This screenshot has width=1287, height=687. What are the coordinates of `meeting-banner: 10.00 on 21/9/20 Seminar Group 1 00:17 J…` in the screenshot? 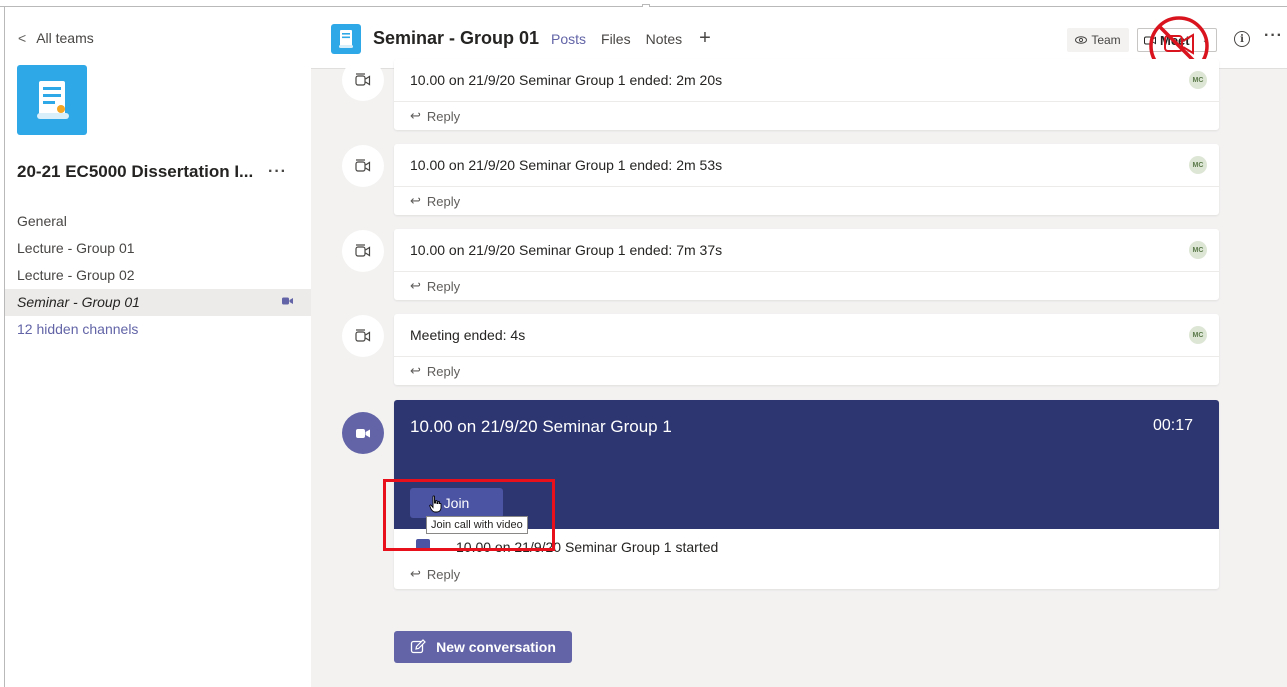 It's located at (806, 467).